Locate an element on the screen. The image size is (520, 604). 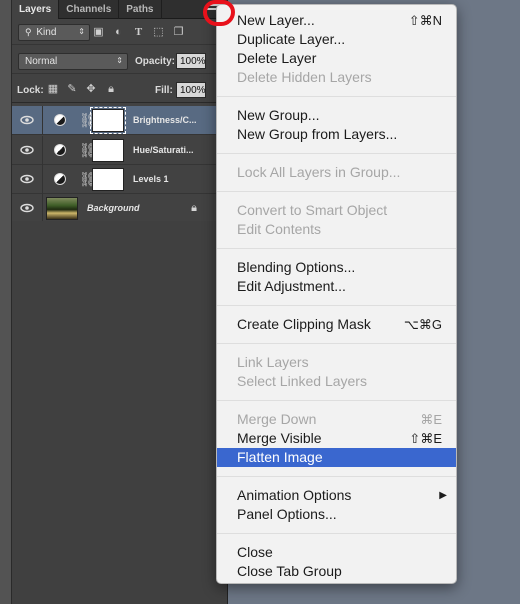
search-icon: ⚲ is located at coordinates (28, 32).